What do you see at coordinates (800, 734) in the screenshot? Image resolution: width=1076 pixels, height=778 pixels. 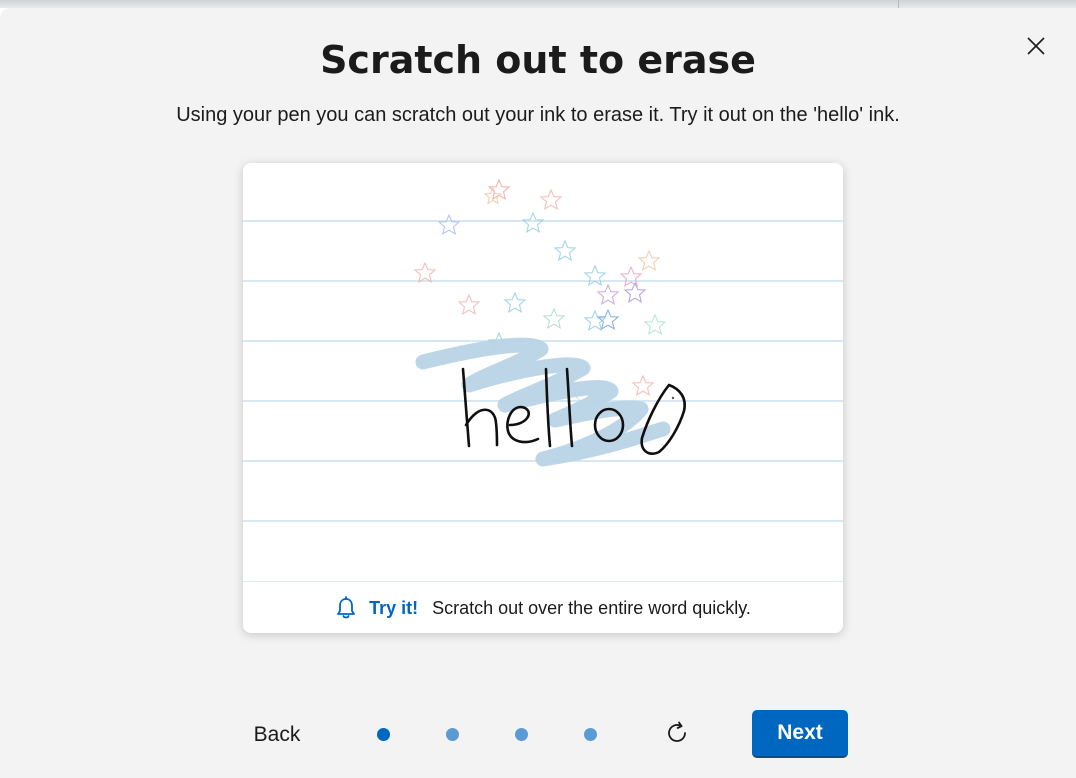 I see `next-button: Next` at bounding box center [800, 734].